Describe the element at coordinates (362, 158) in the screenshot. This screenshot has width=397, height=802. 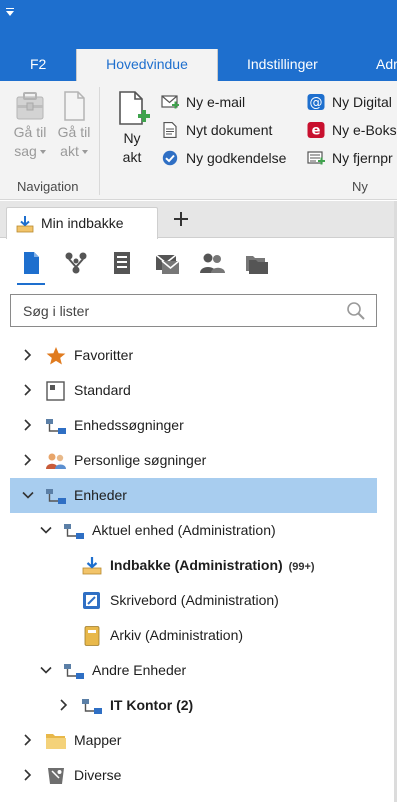
I see `new-remote-print-label: Ny fjernpr` at that location.